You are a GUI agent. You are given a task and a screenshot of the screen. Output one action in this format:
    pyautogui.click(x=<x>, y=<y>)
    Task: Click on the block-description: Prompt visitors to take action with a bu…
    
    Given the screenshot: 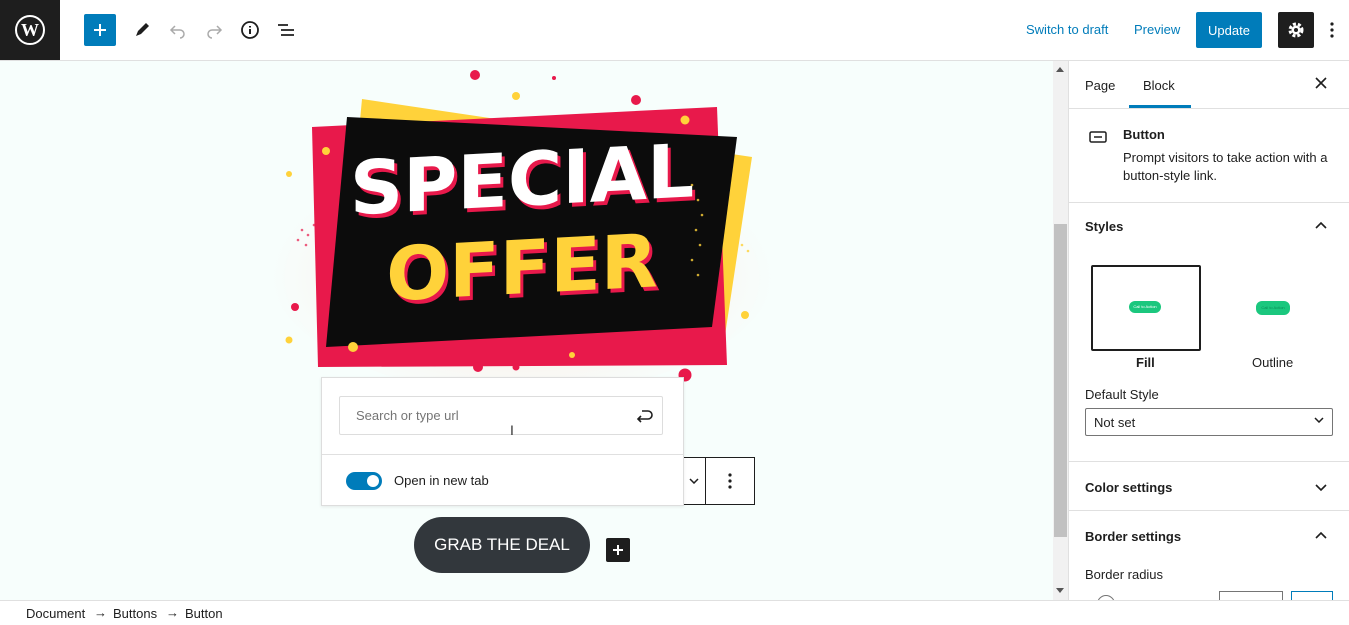 What is the action you would take?
    pyautogui.click(x=1225, y=166)
    